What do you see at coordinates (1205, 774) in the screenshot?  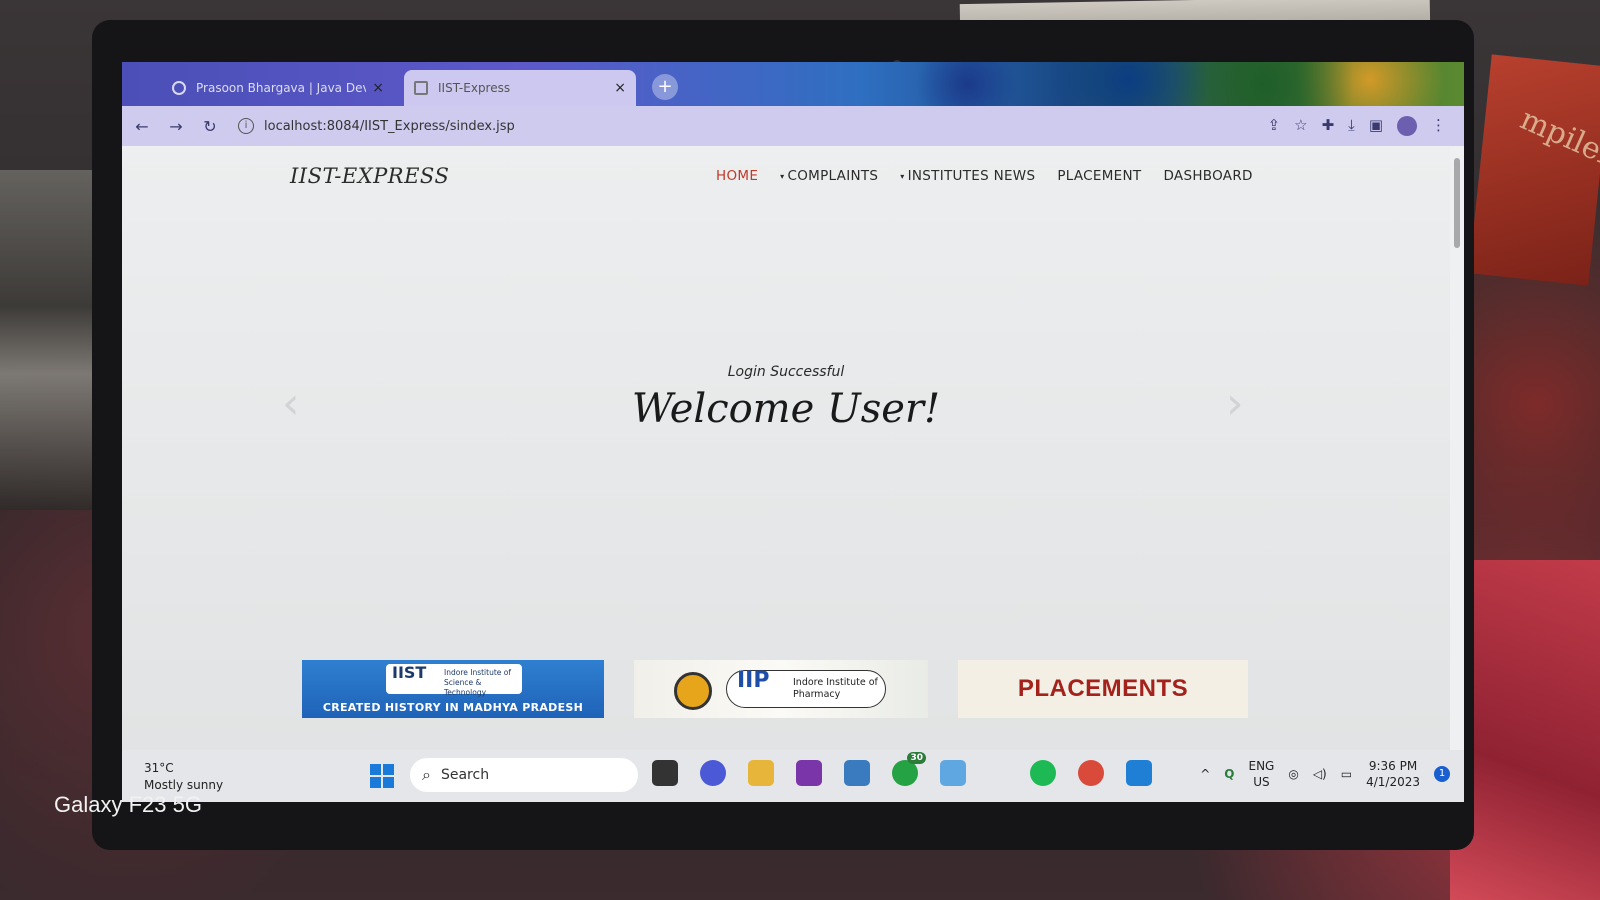 I see `chevron-up-icon: ^` at bounding box center [1205, 774].